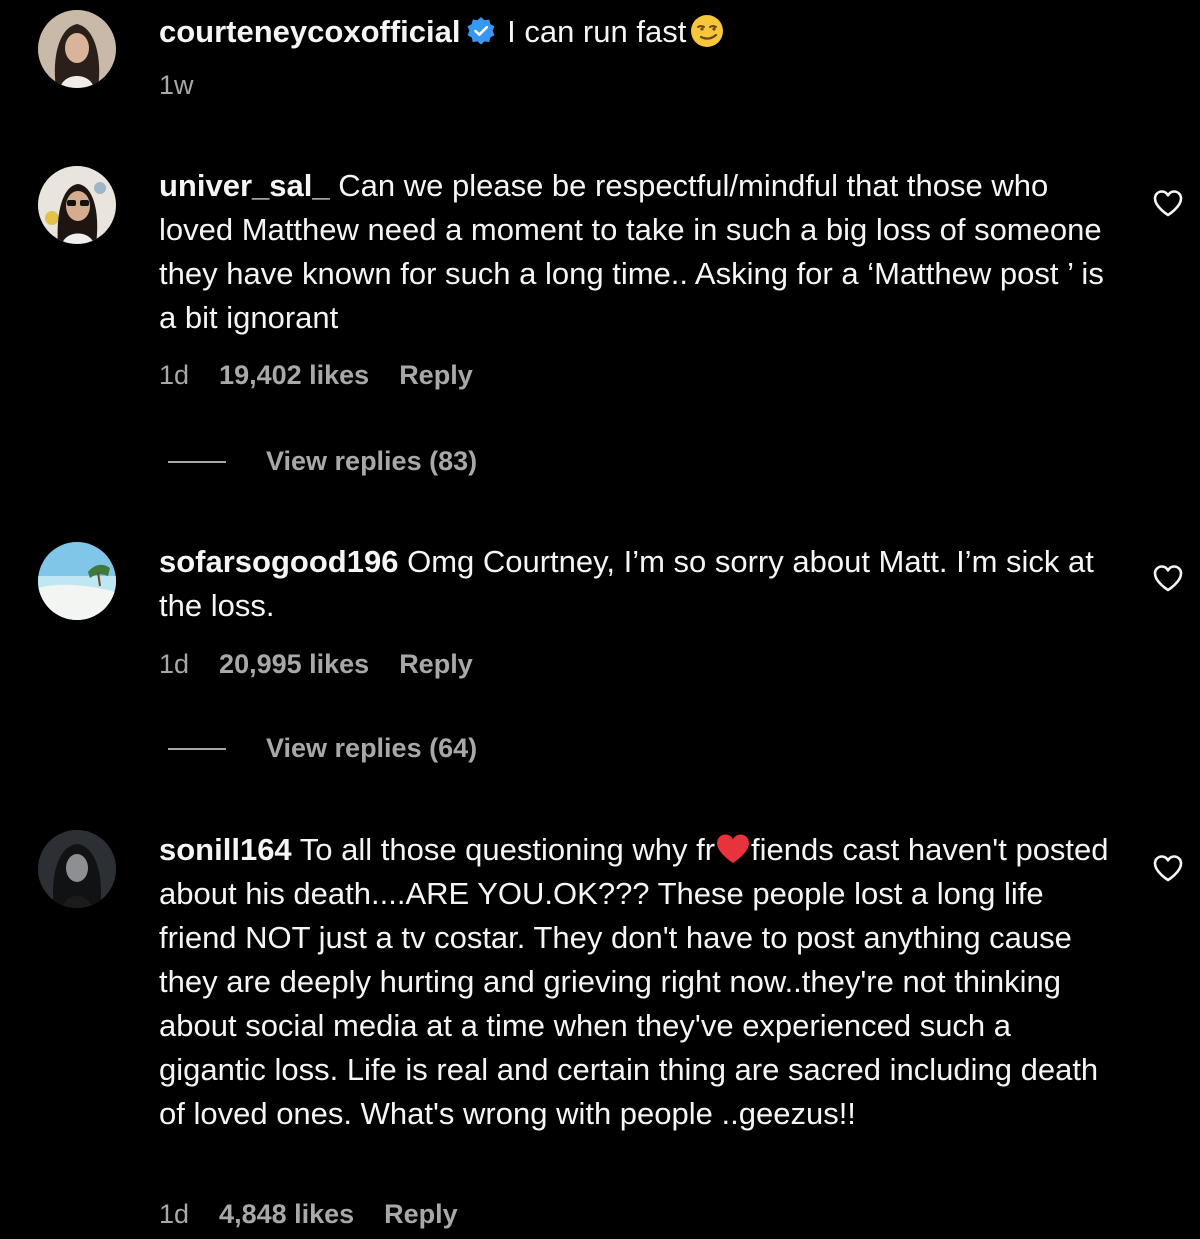  What do you see at coordinates (286, 1214) in the screenshot?
I see `comment-likes: 4,848 likes` at bounding box center [286, 1214].